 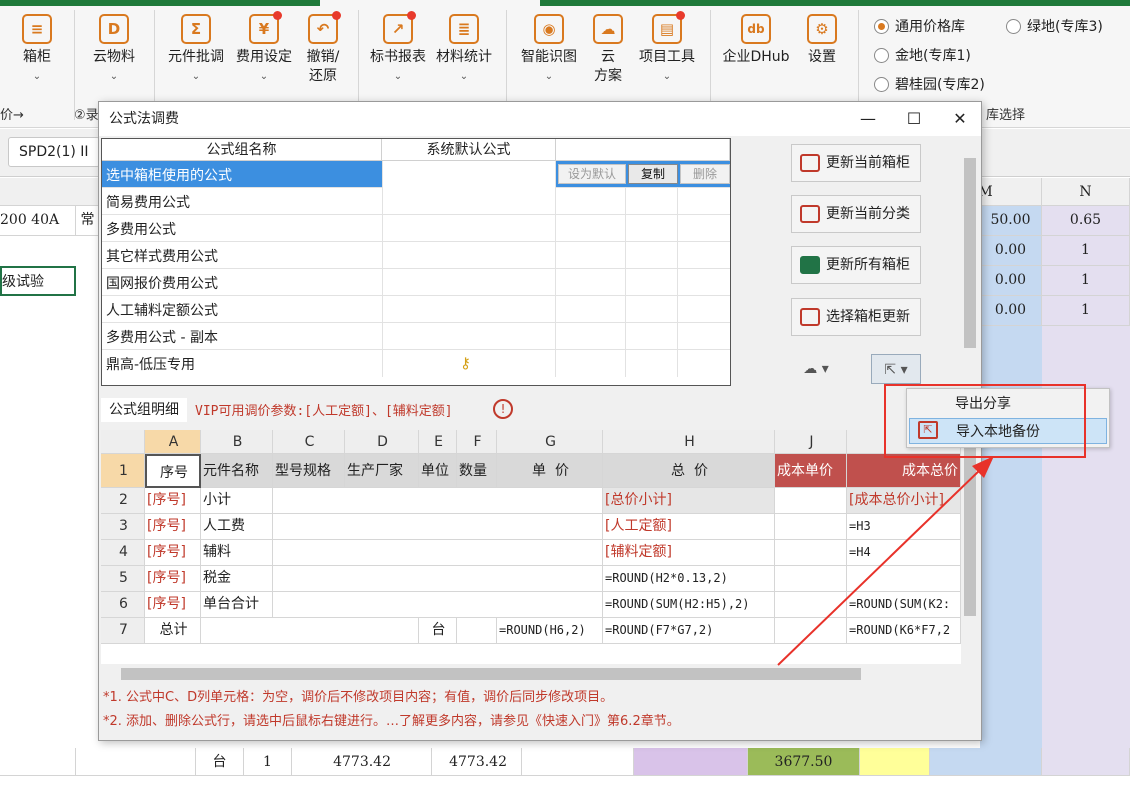 What do you see at coordinates (880, 566) in the screenshot?
I see `arrow-line` at bounding box center [880, 566].